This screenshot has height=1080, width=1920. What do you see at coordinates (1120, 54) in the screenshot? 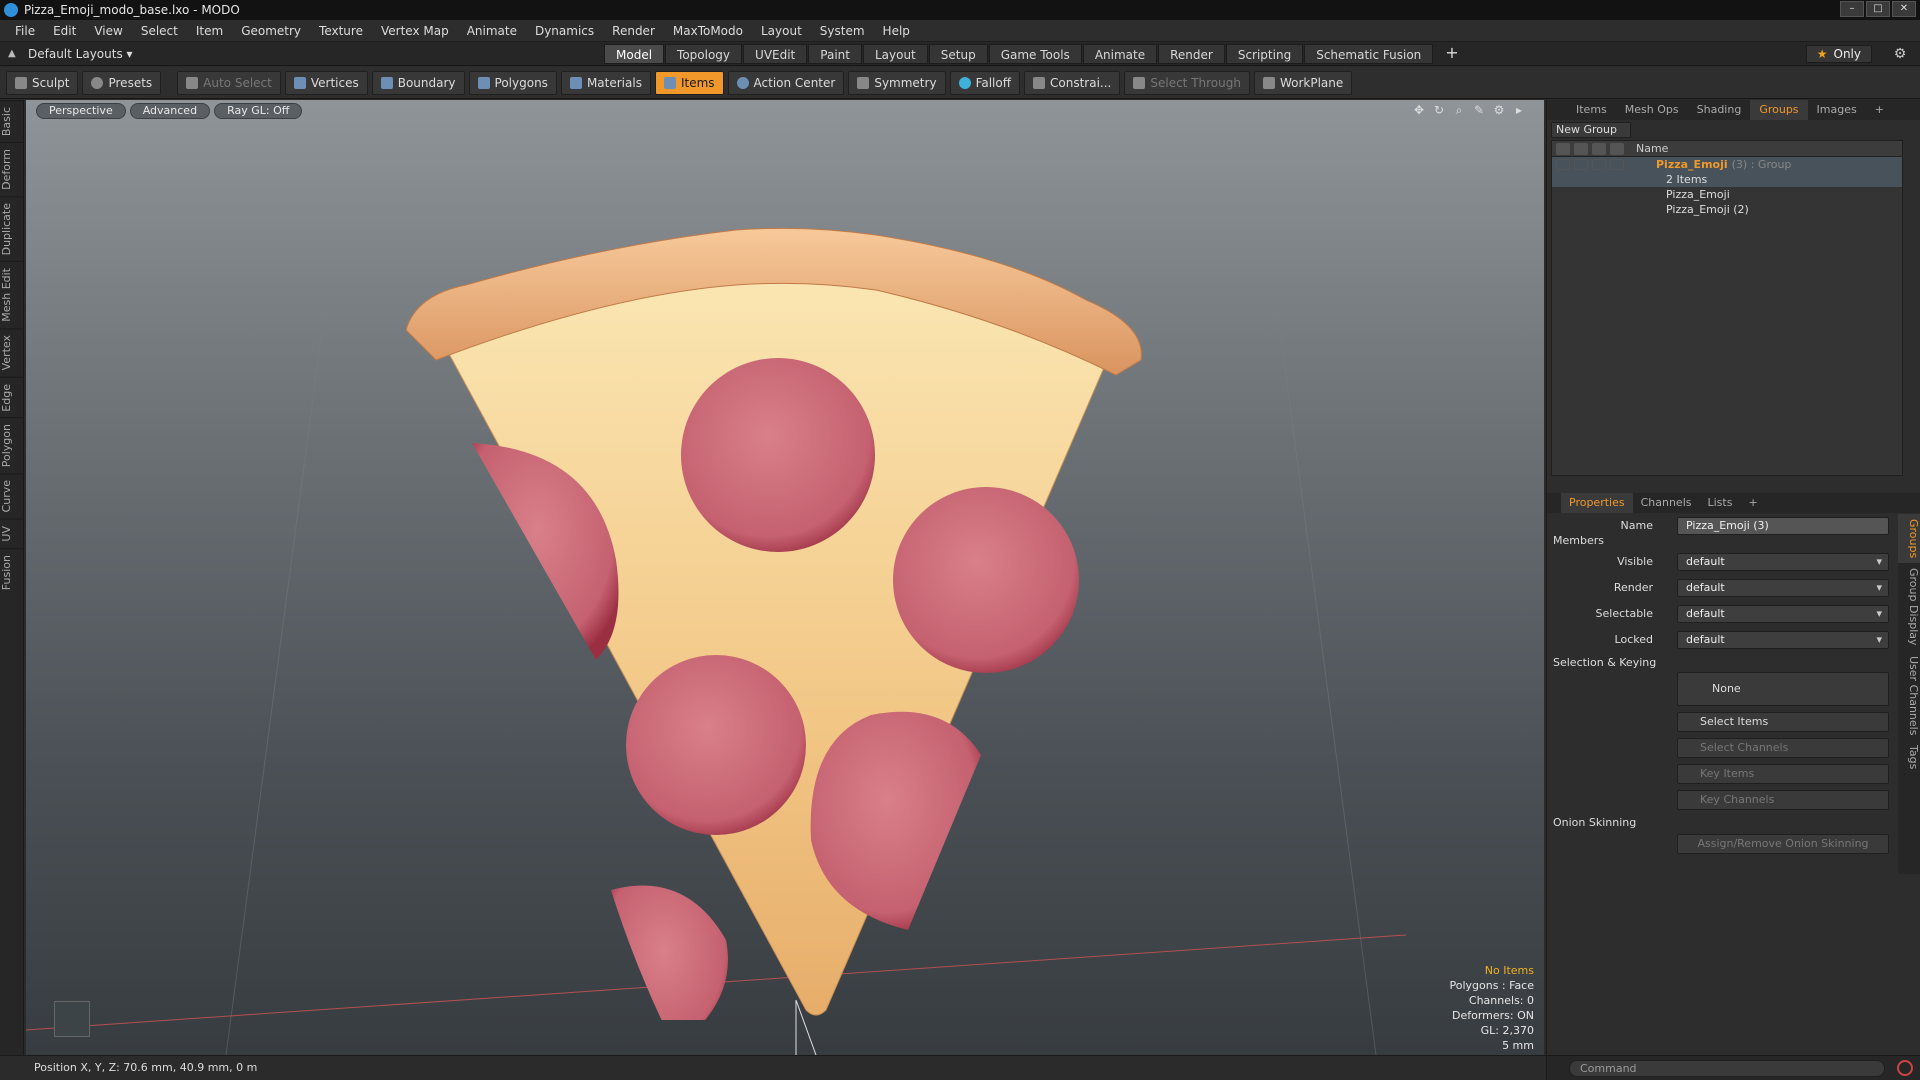
I see `tab-animate: Animate` at bounding box center [1120, 54].